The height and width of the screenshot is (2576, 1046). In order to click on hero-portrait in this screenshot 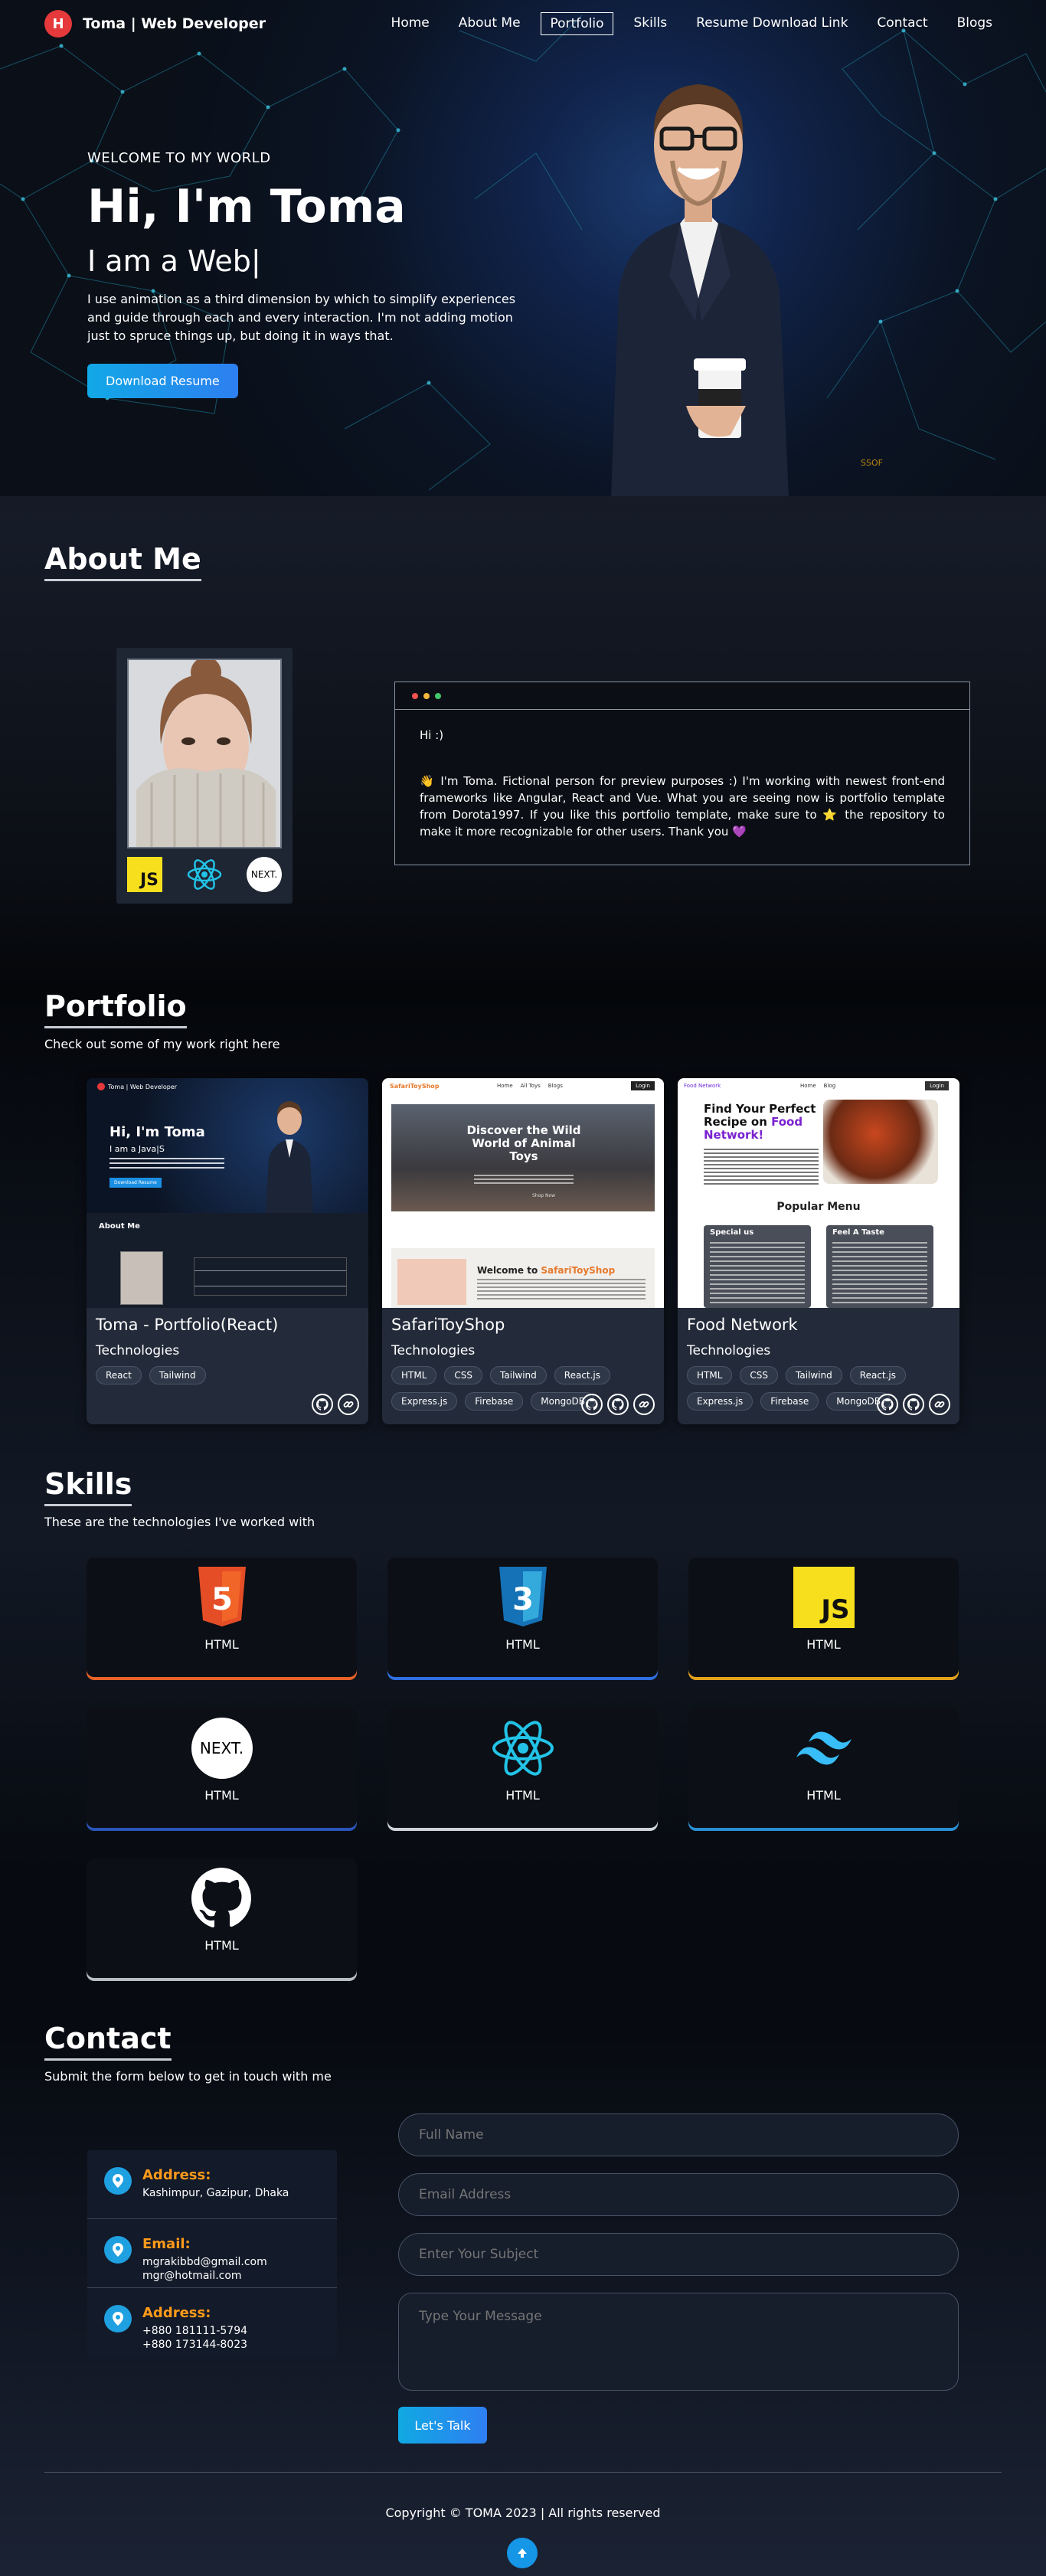, I will do `click(700, 290)`.